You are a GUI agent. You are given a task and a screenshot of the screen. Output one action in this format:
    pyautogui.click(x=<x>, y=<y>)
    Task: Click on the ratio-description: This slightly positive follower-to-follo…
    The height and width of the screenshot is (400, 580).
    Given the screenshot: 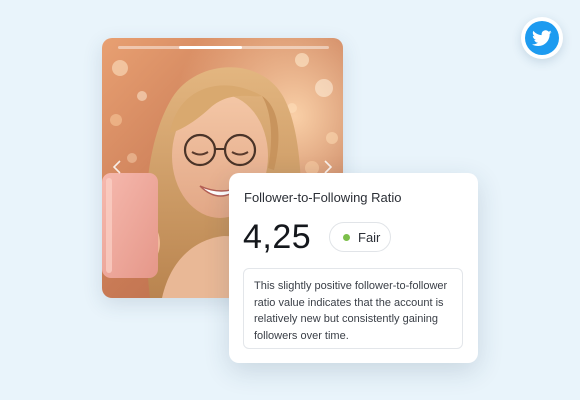 What is the action you would take?
    pyautogui.click(x=353, y=308)
    